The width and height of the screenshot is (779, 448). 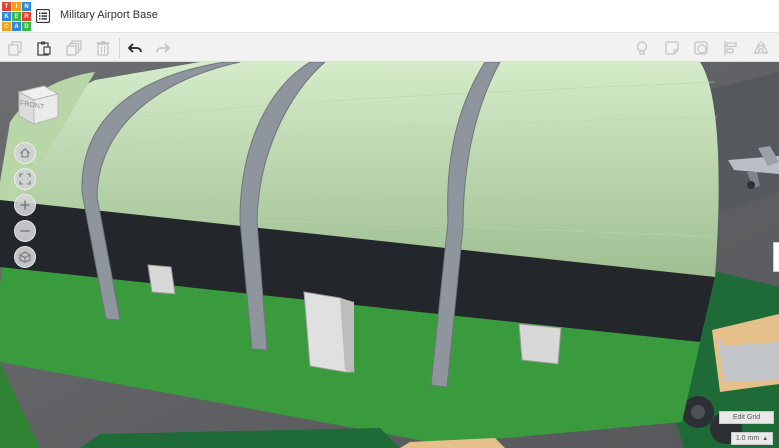 I want to click on home-view-icon, so click(x=25, y=153).